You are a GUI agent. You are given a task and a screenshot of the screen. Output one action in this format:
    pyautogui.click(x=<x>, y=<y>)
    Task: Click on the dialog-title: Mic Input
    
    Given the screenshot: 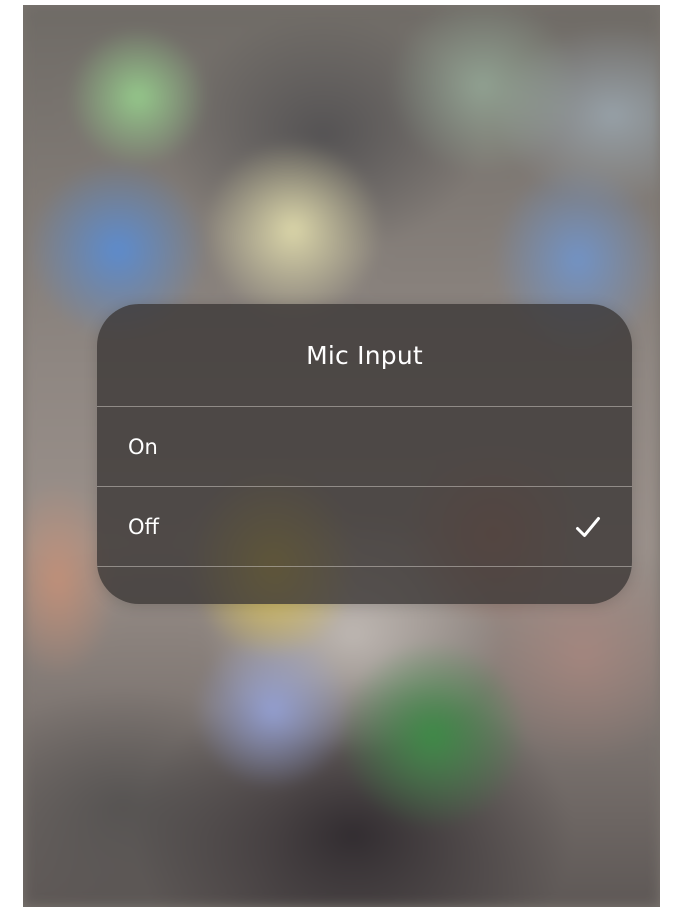 What is the action you would take?
    pyautogui.click(x=364, y=355)
    